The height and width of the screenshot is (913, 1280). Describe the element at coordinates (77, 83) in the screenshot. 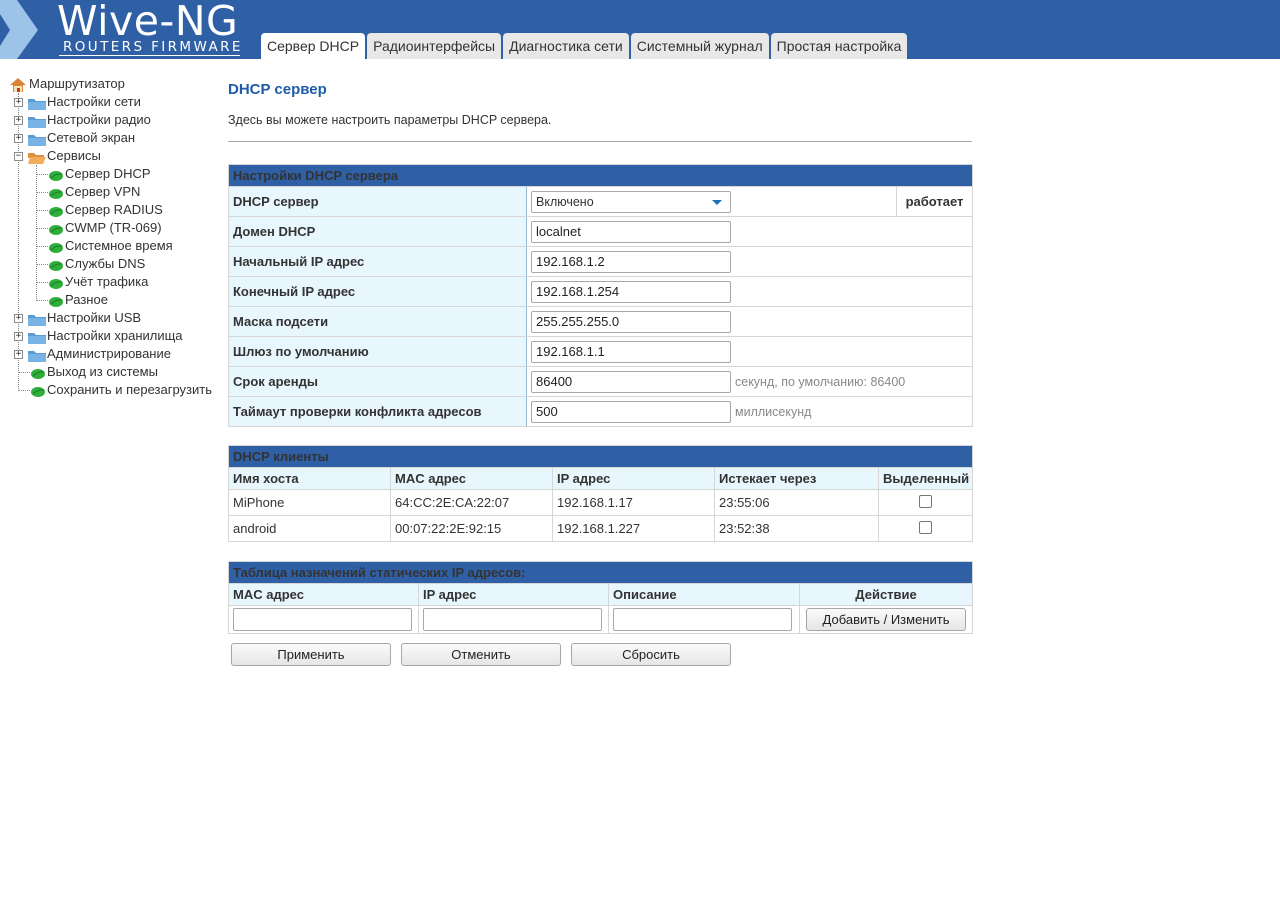

I see `tree-root-label: Маршрутизатор` at that location.